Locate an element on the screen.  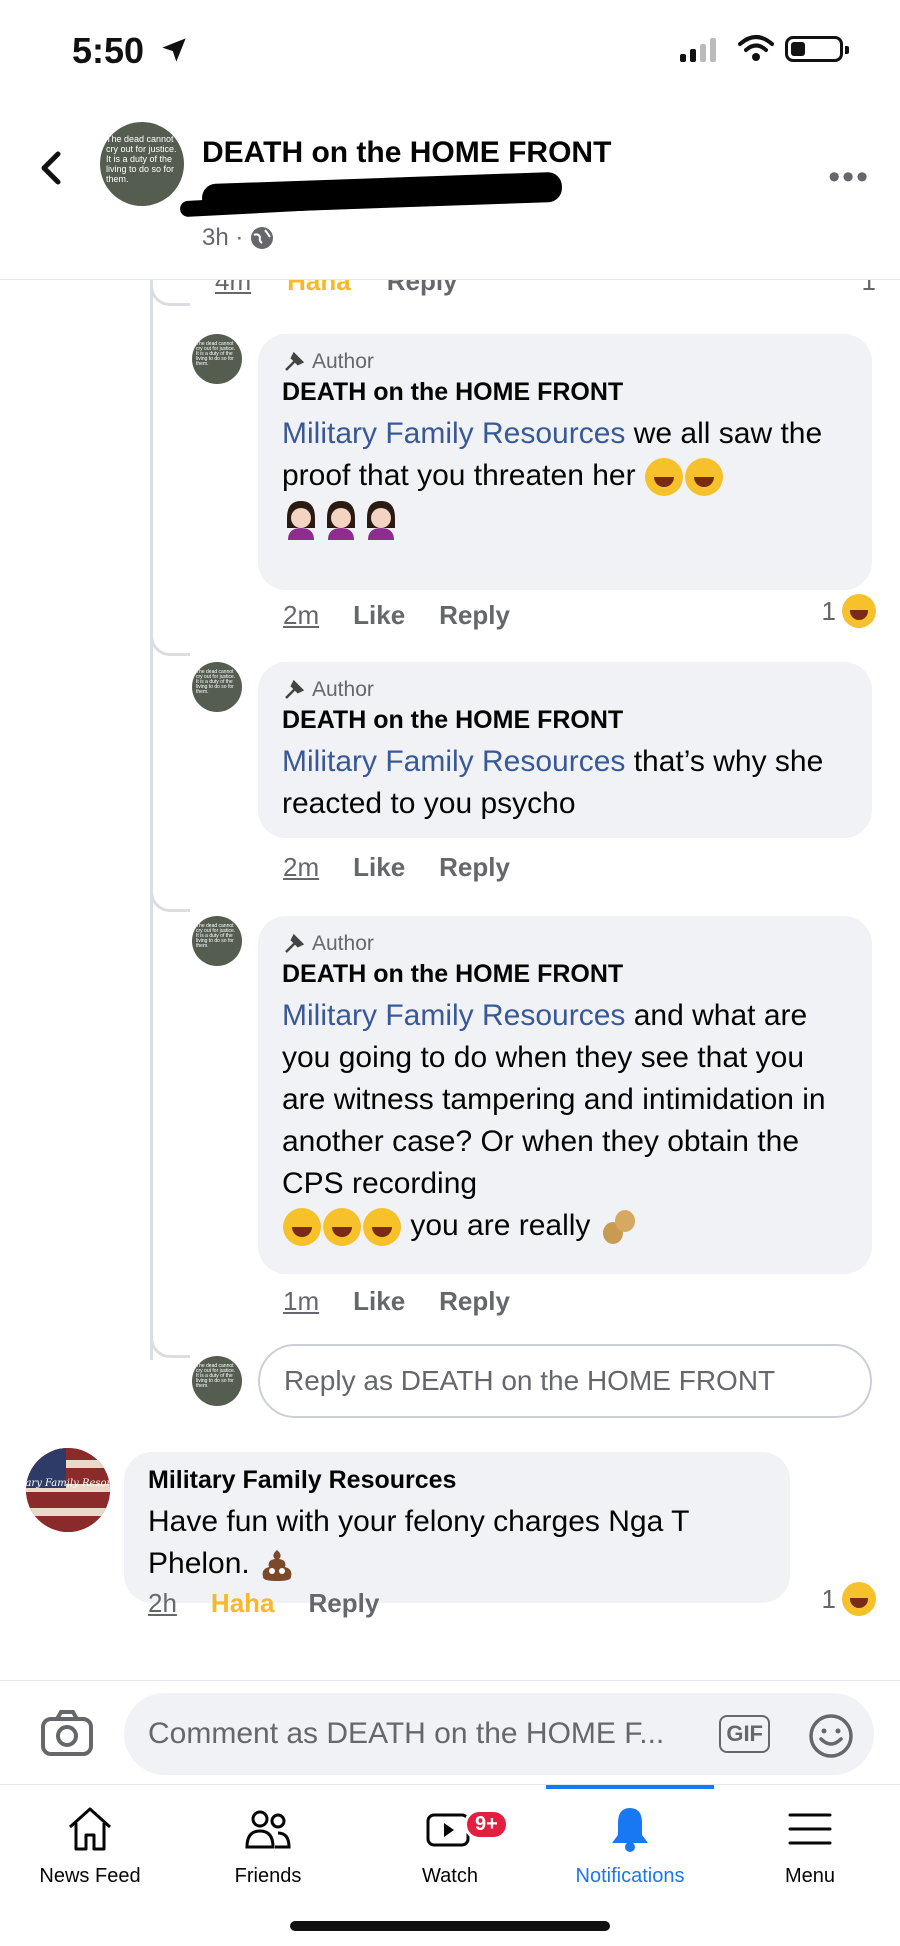
wifi-icon is located at coordinates (756, 48).